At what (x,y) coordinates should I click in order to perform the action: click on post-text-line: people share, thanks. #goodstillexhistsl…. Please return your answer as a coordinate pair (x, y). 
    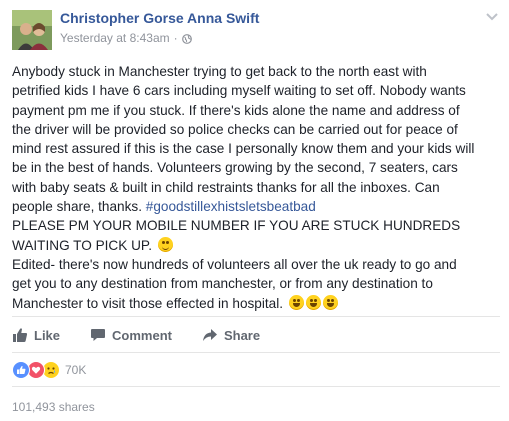
    Looking at the image, I should click on (256, 206).